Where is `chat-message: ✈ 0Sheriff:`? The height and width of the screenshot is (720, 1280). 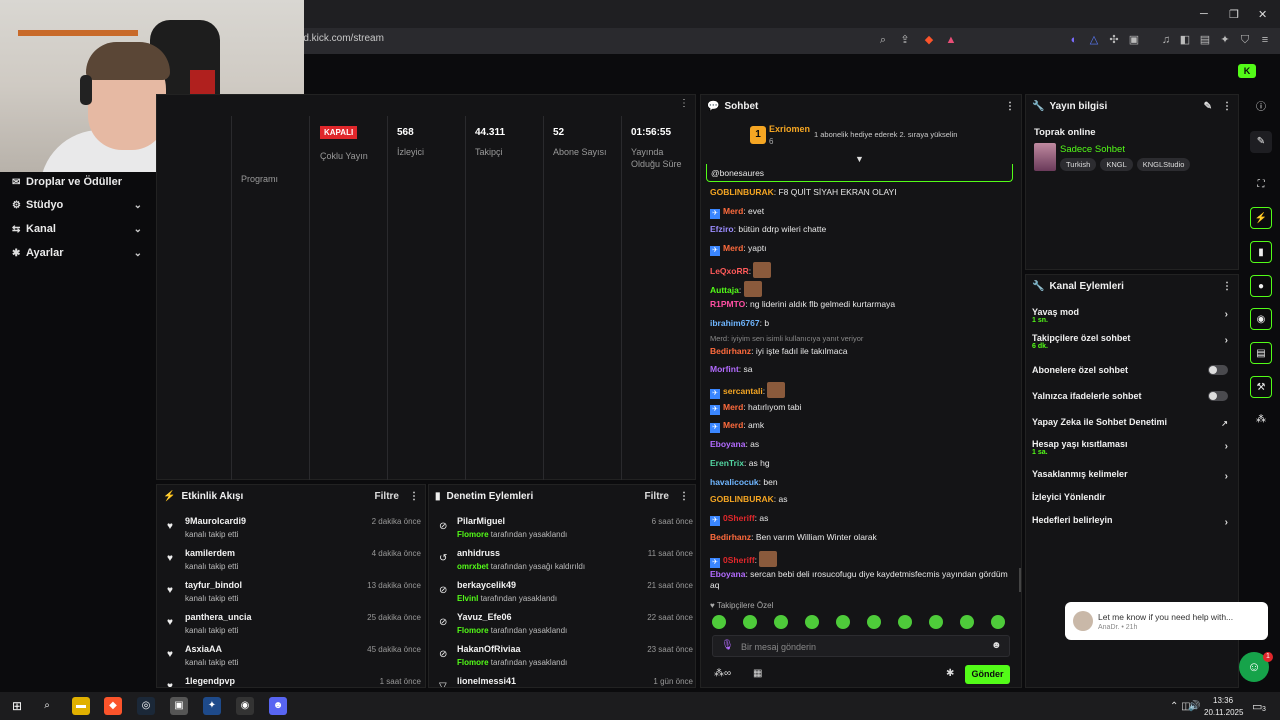 chat-message: ✈ 0Sheriff: is located at coordinates (860, 559).